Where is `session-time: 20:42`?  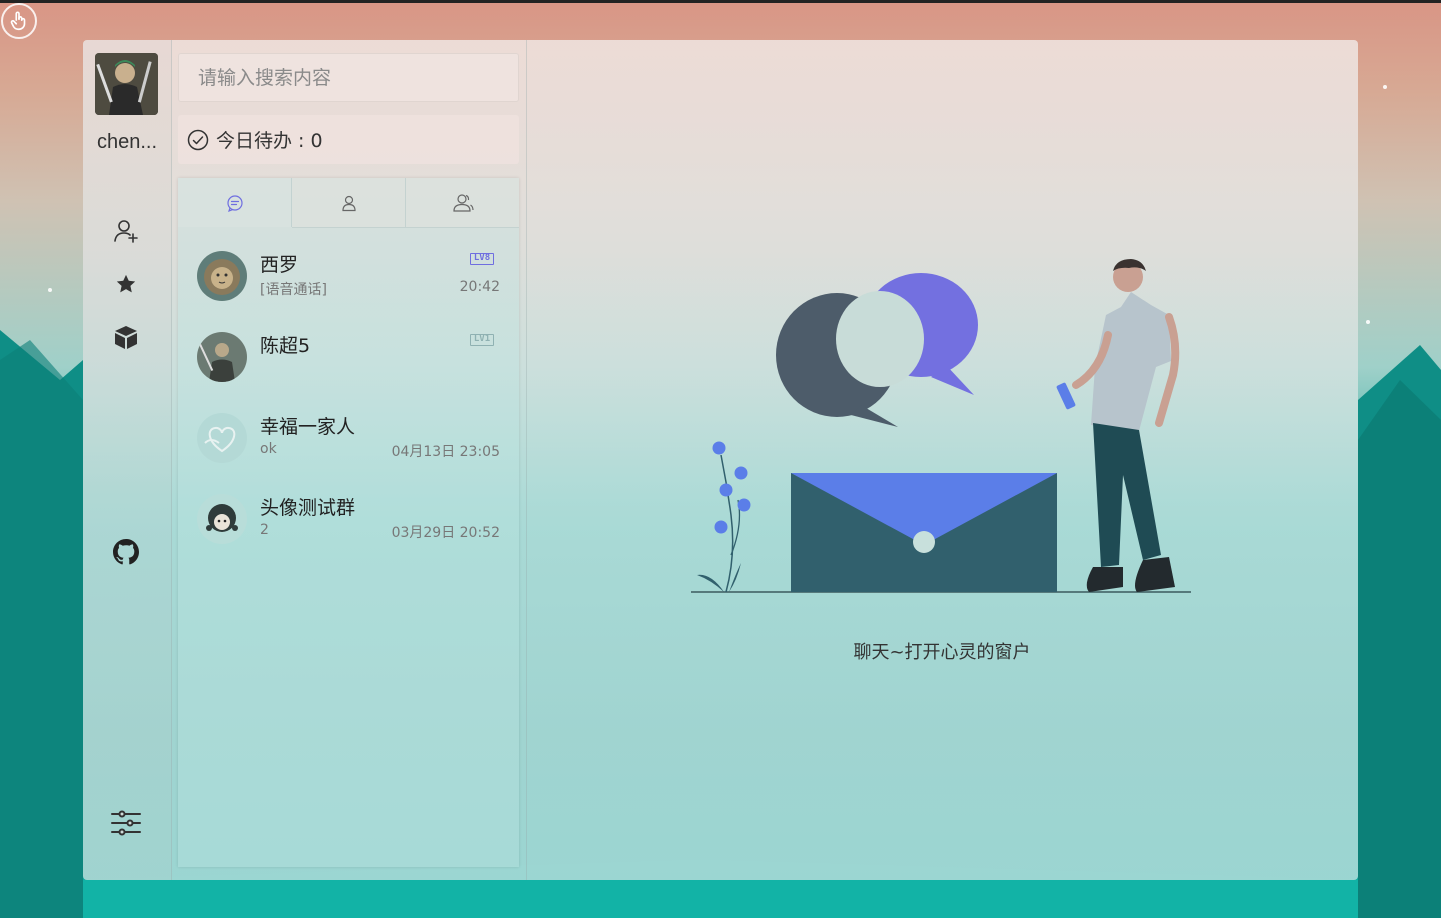 session-time: 20:42 is located at coordinates (479, 287).